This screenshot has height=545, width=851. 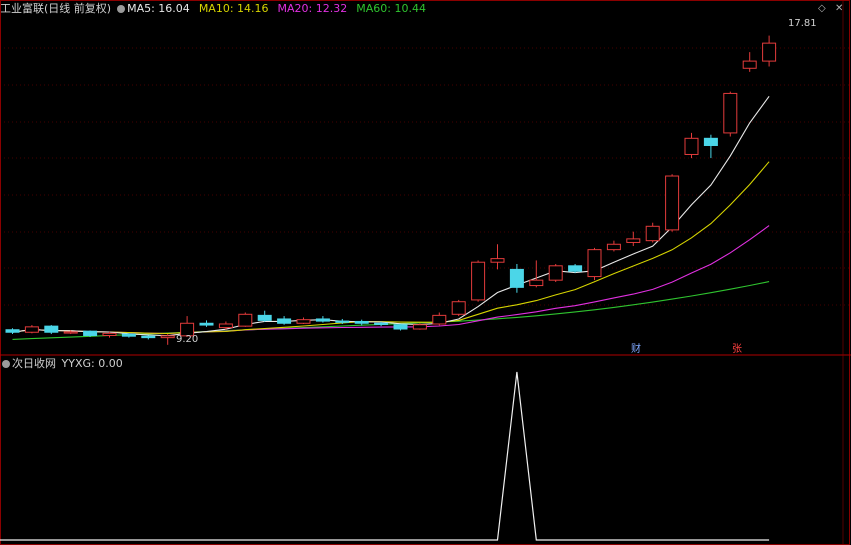 I want to click on ma60-line, so click(x=391, y=310).